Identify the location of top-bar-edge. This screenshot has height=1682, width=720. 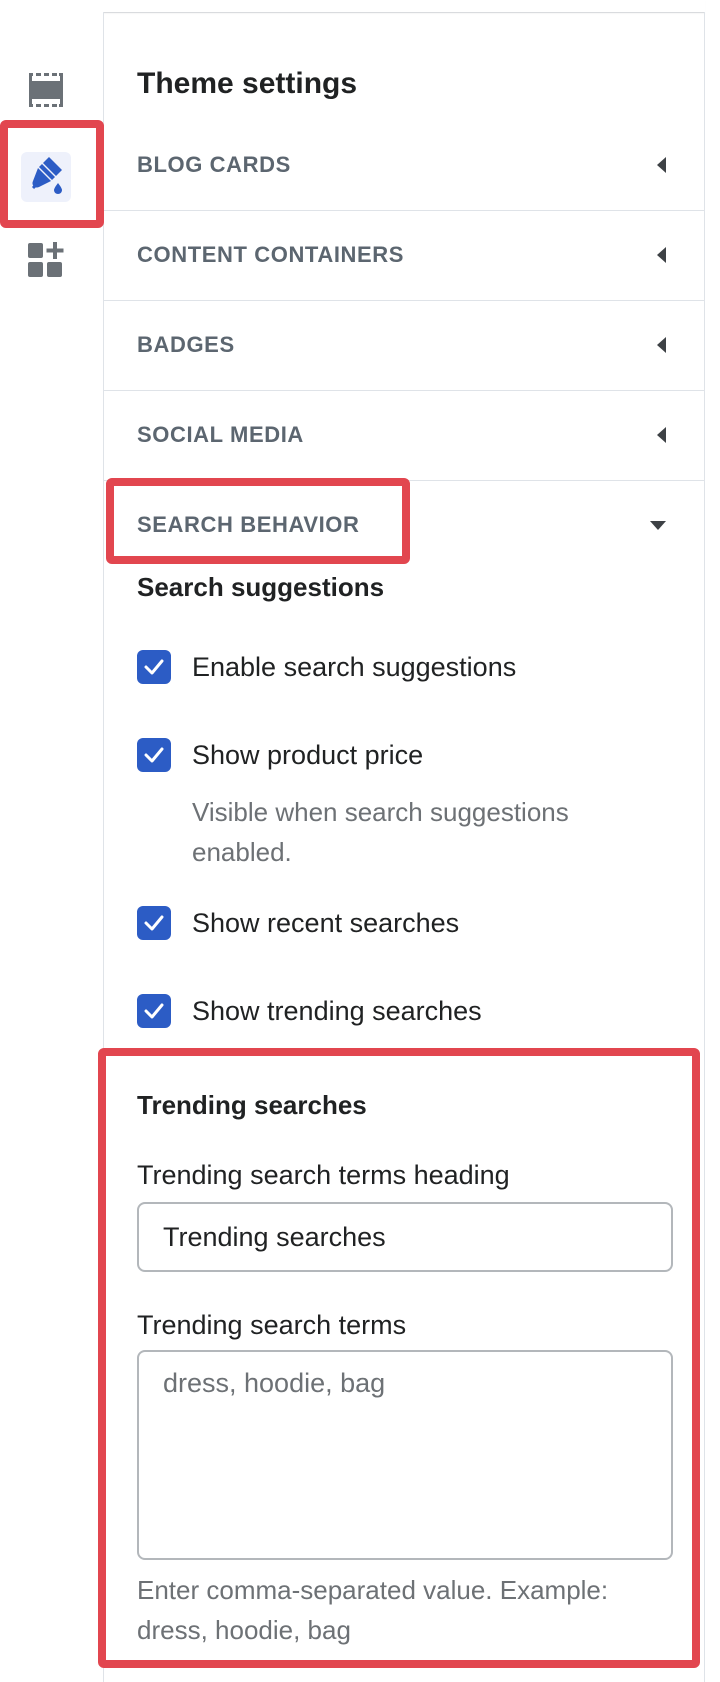
(352, 6).